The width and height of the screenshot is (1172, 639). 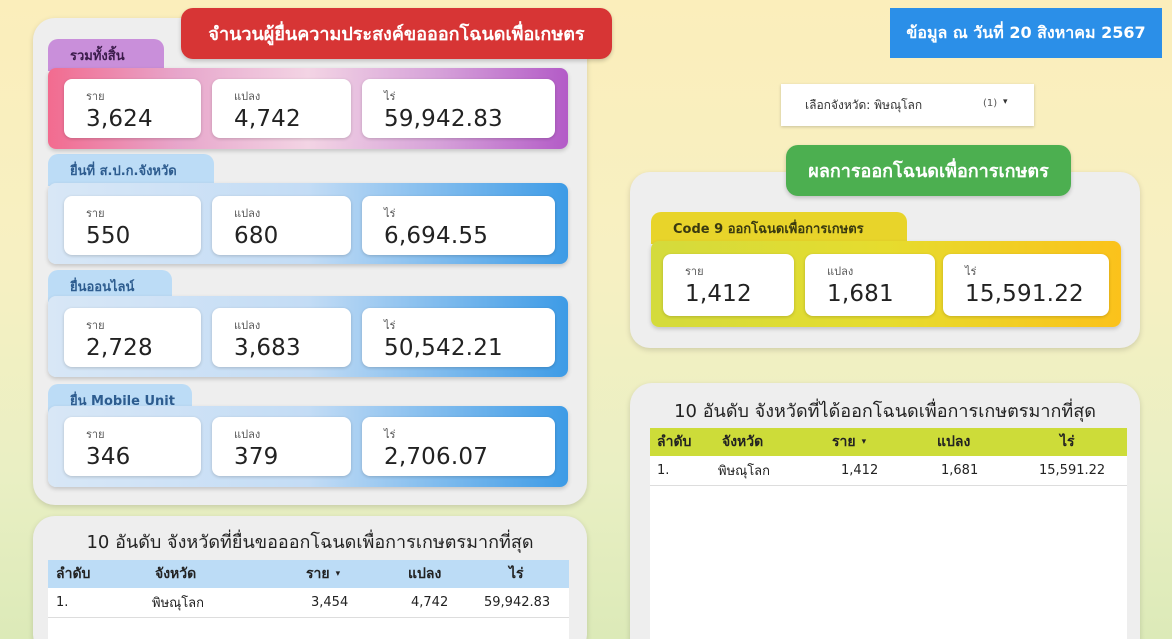 I want to click on stat-value: 379, so click(x=256, y=457).